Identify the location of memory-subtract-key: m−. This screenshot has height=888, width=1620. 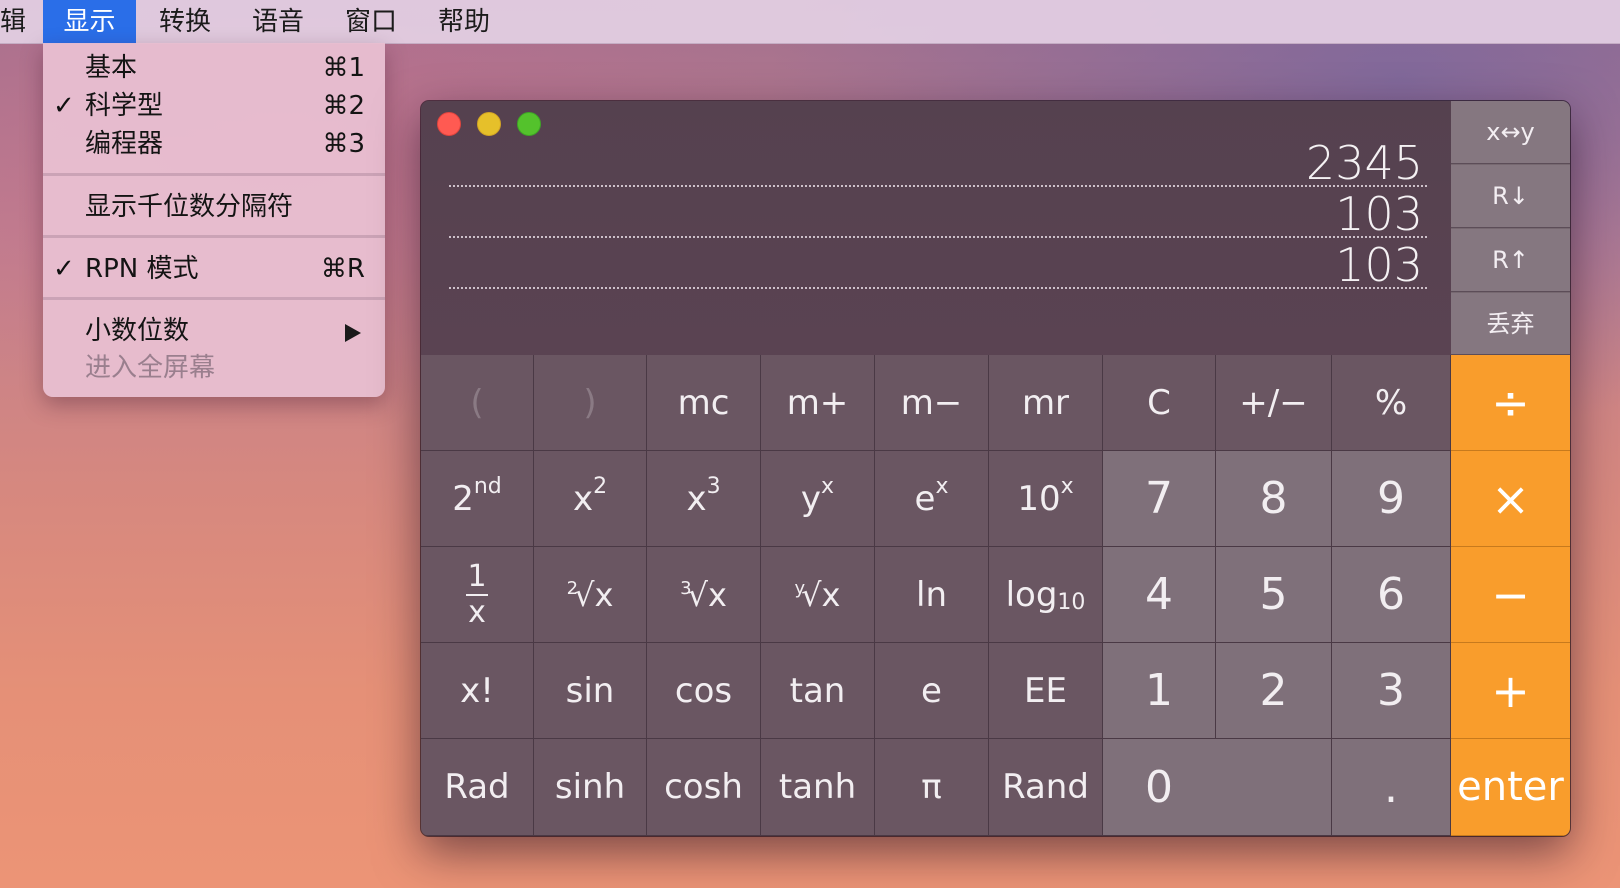
(932, 403).